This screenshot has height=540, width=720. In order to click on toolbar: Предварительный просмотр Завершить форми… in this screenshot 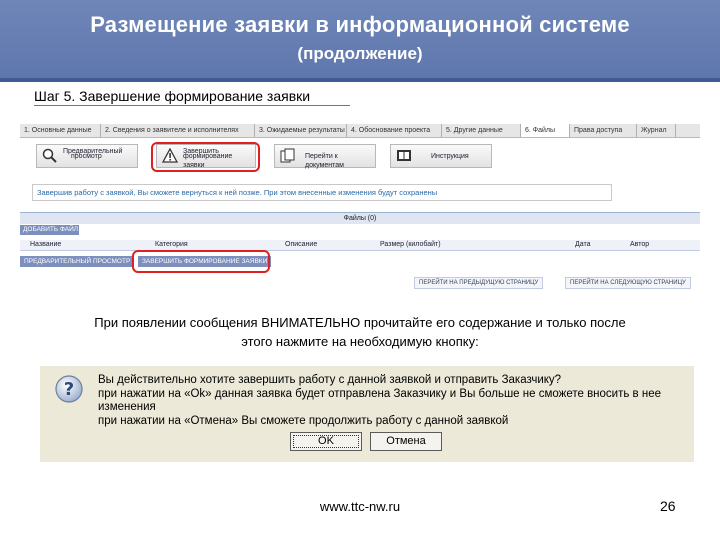, I will do `click(360, 157)`.